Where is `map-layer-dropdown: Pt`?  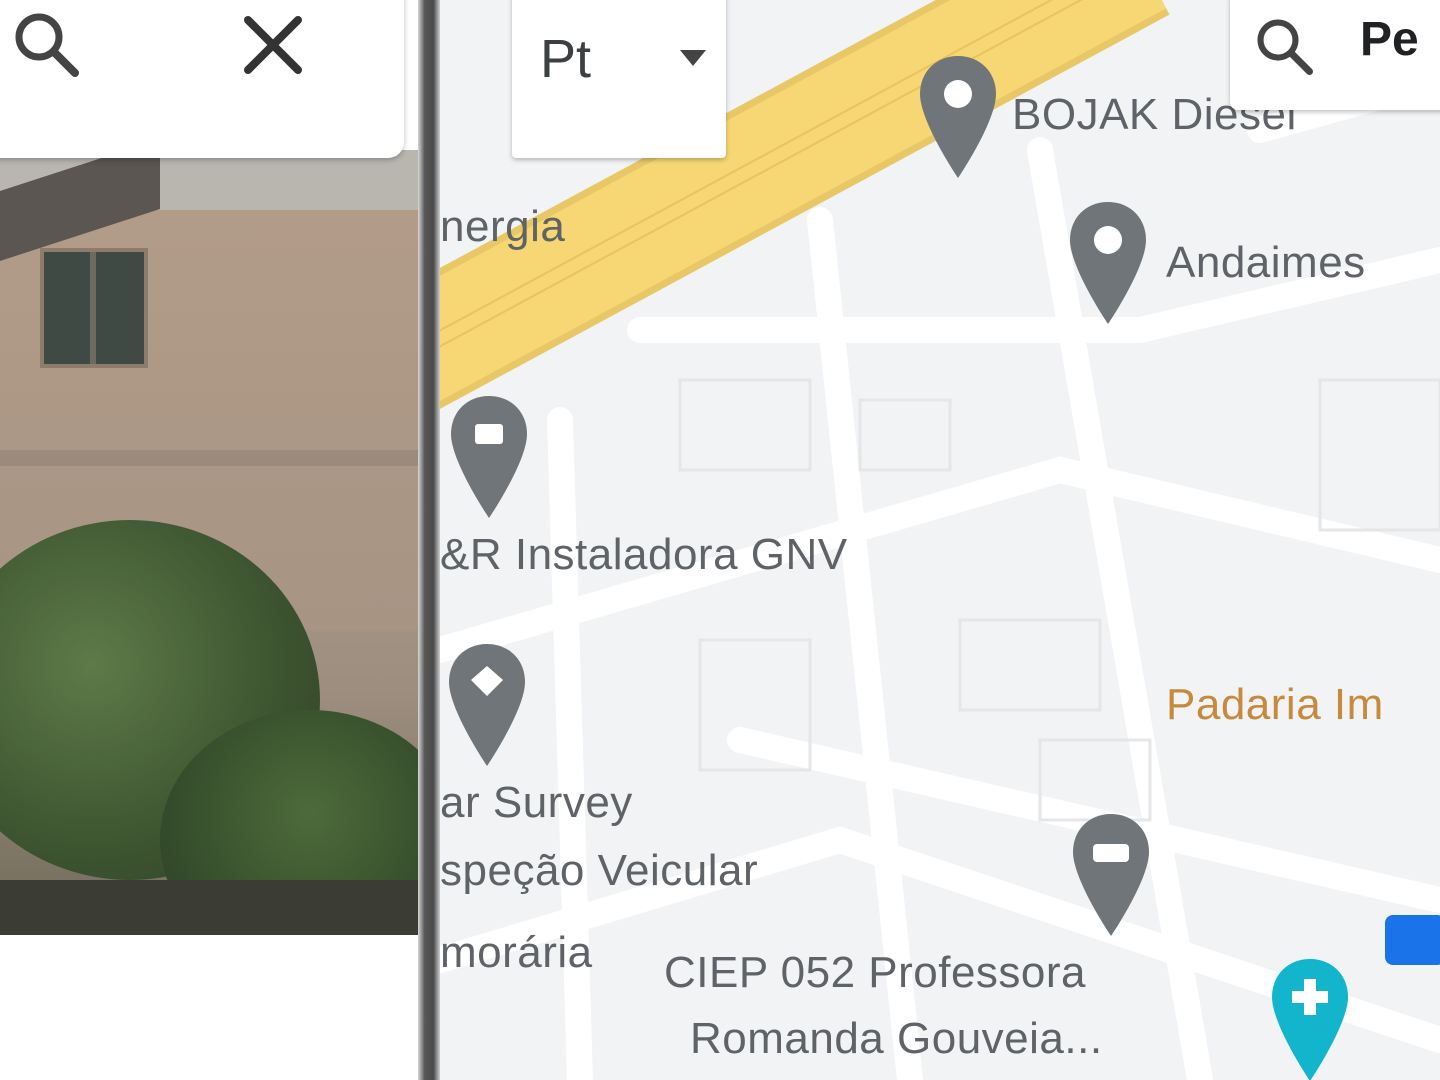
map-layer-dropdown: Pt is located at coordinates (619, 79).